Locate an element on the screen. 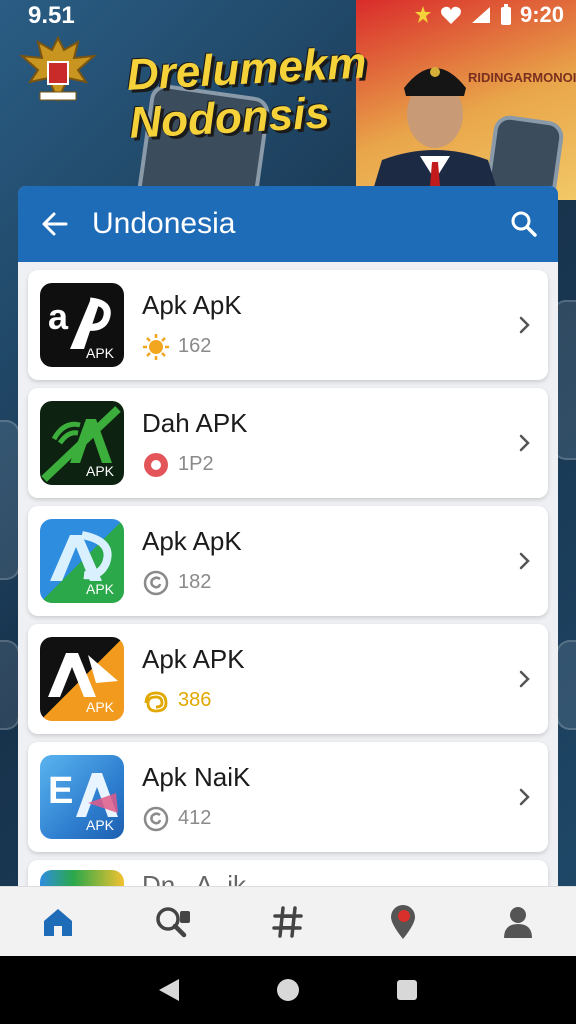  background-device-left-lower is located at coordinates (10, 685).